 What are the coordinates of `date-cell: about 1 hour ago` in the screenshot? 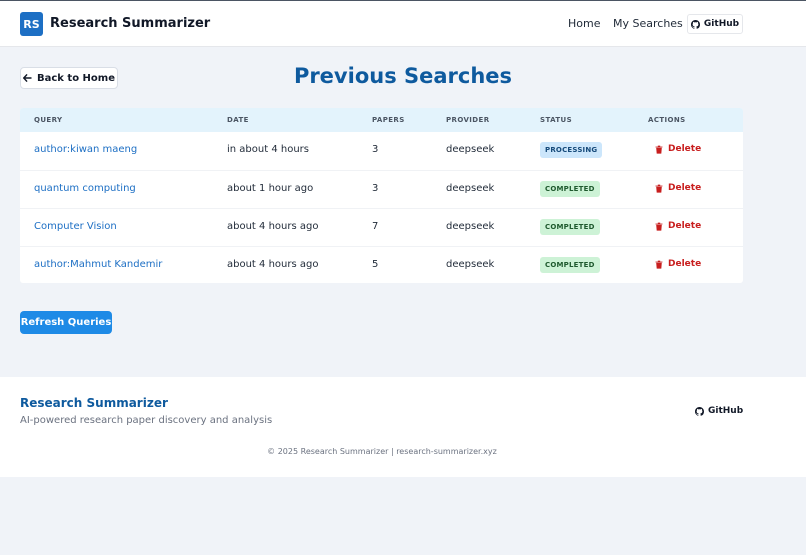 It's located at (270, 188).